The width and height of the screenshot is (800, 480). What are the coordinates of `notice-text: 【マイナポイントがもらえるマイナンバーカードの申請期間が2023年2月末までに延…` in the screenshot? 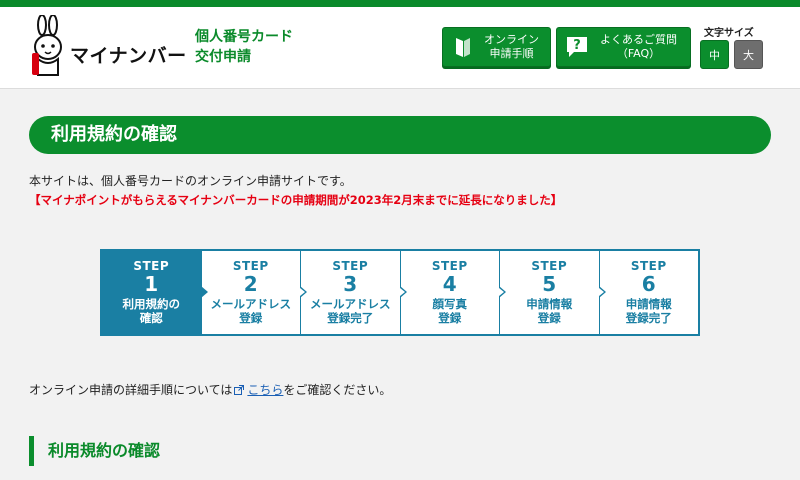 It's located at (296, 200).